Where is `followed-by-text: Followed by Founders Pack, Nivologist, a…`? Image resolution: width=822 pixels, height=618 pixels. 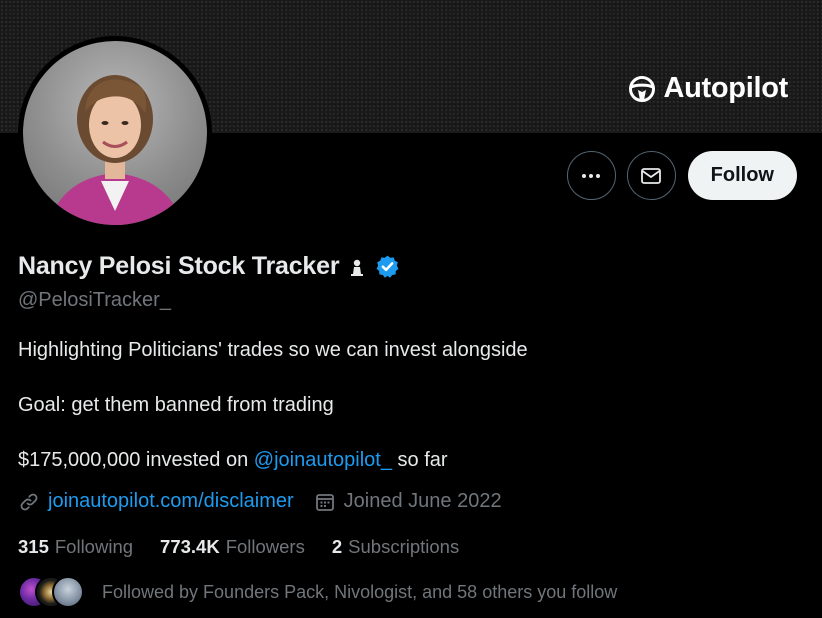 followed-by-text: Followed by Founders Pack, Nivologist, a… is located at coordinates (360, 591).